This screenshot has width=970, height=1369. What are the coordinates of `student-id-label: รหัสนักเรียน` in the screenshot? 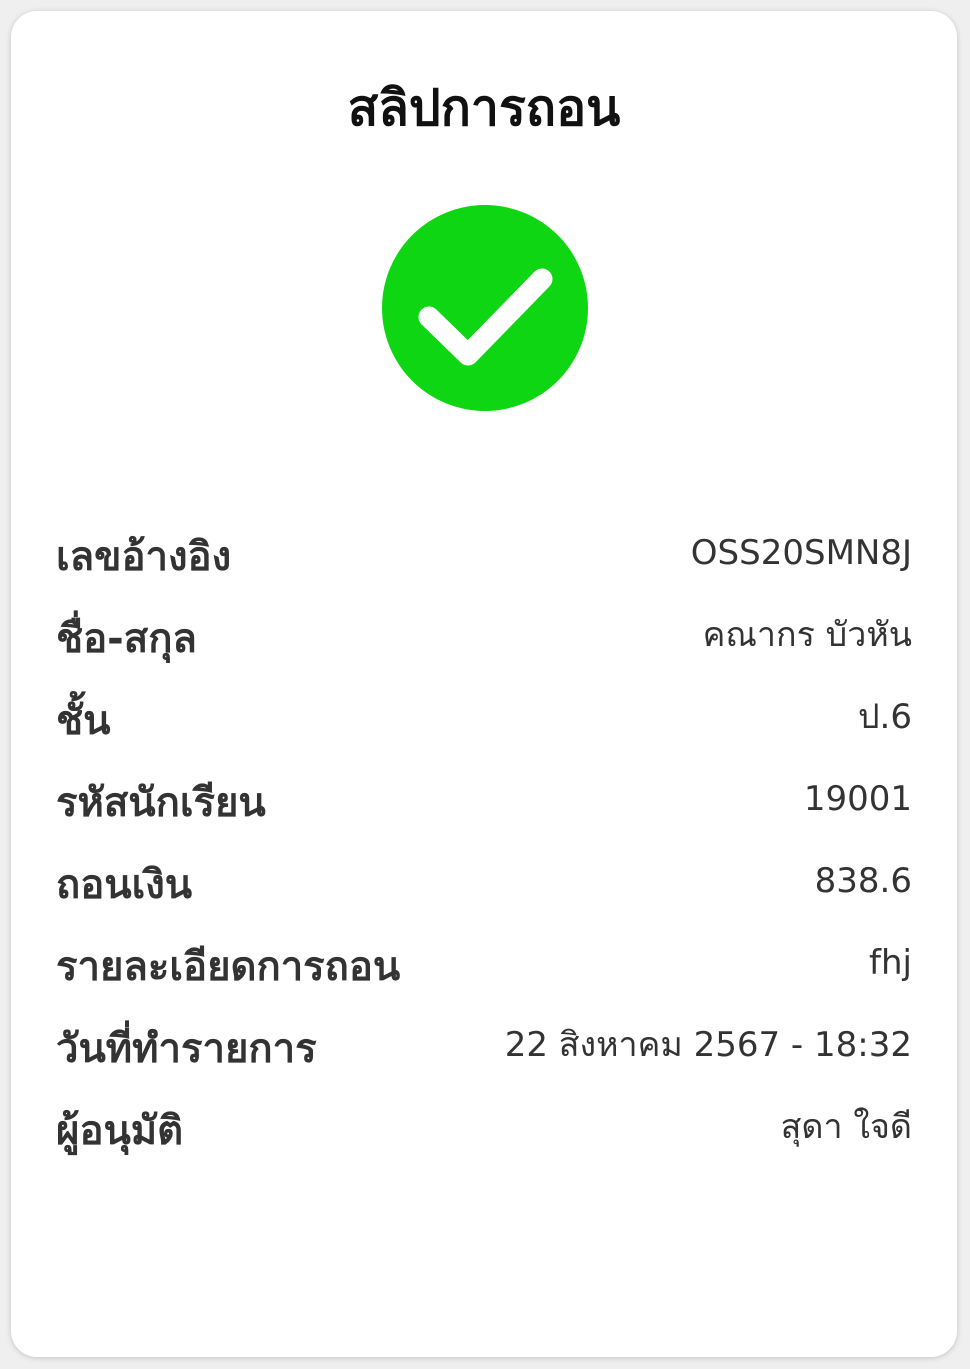 It's located at (161, 803).